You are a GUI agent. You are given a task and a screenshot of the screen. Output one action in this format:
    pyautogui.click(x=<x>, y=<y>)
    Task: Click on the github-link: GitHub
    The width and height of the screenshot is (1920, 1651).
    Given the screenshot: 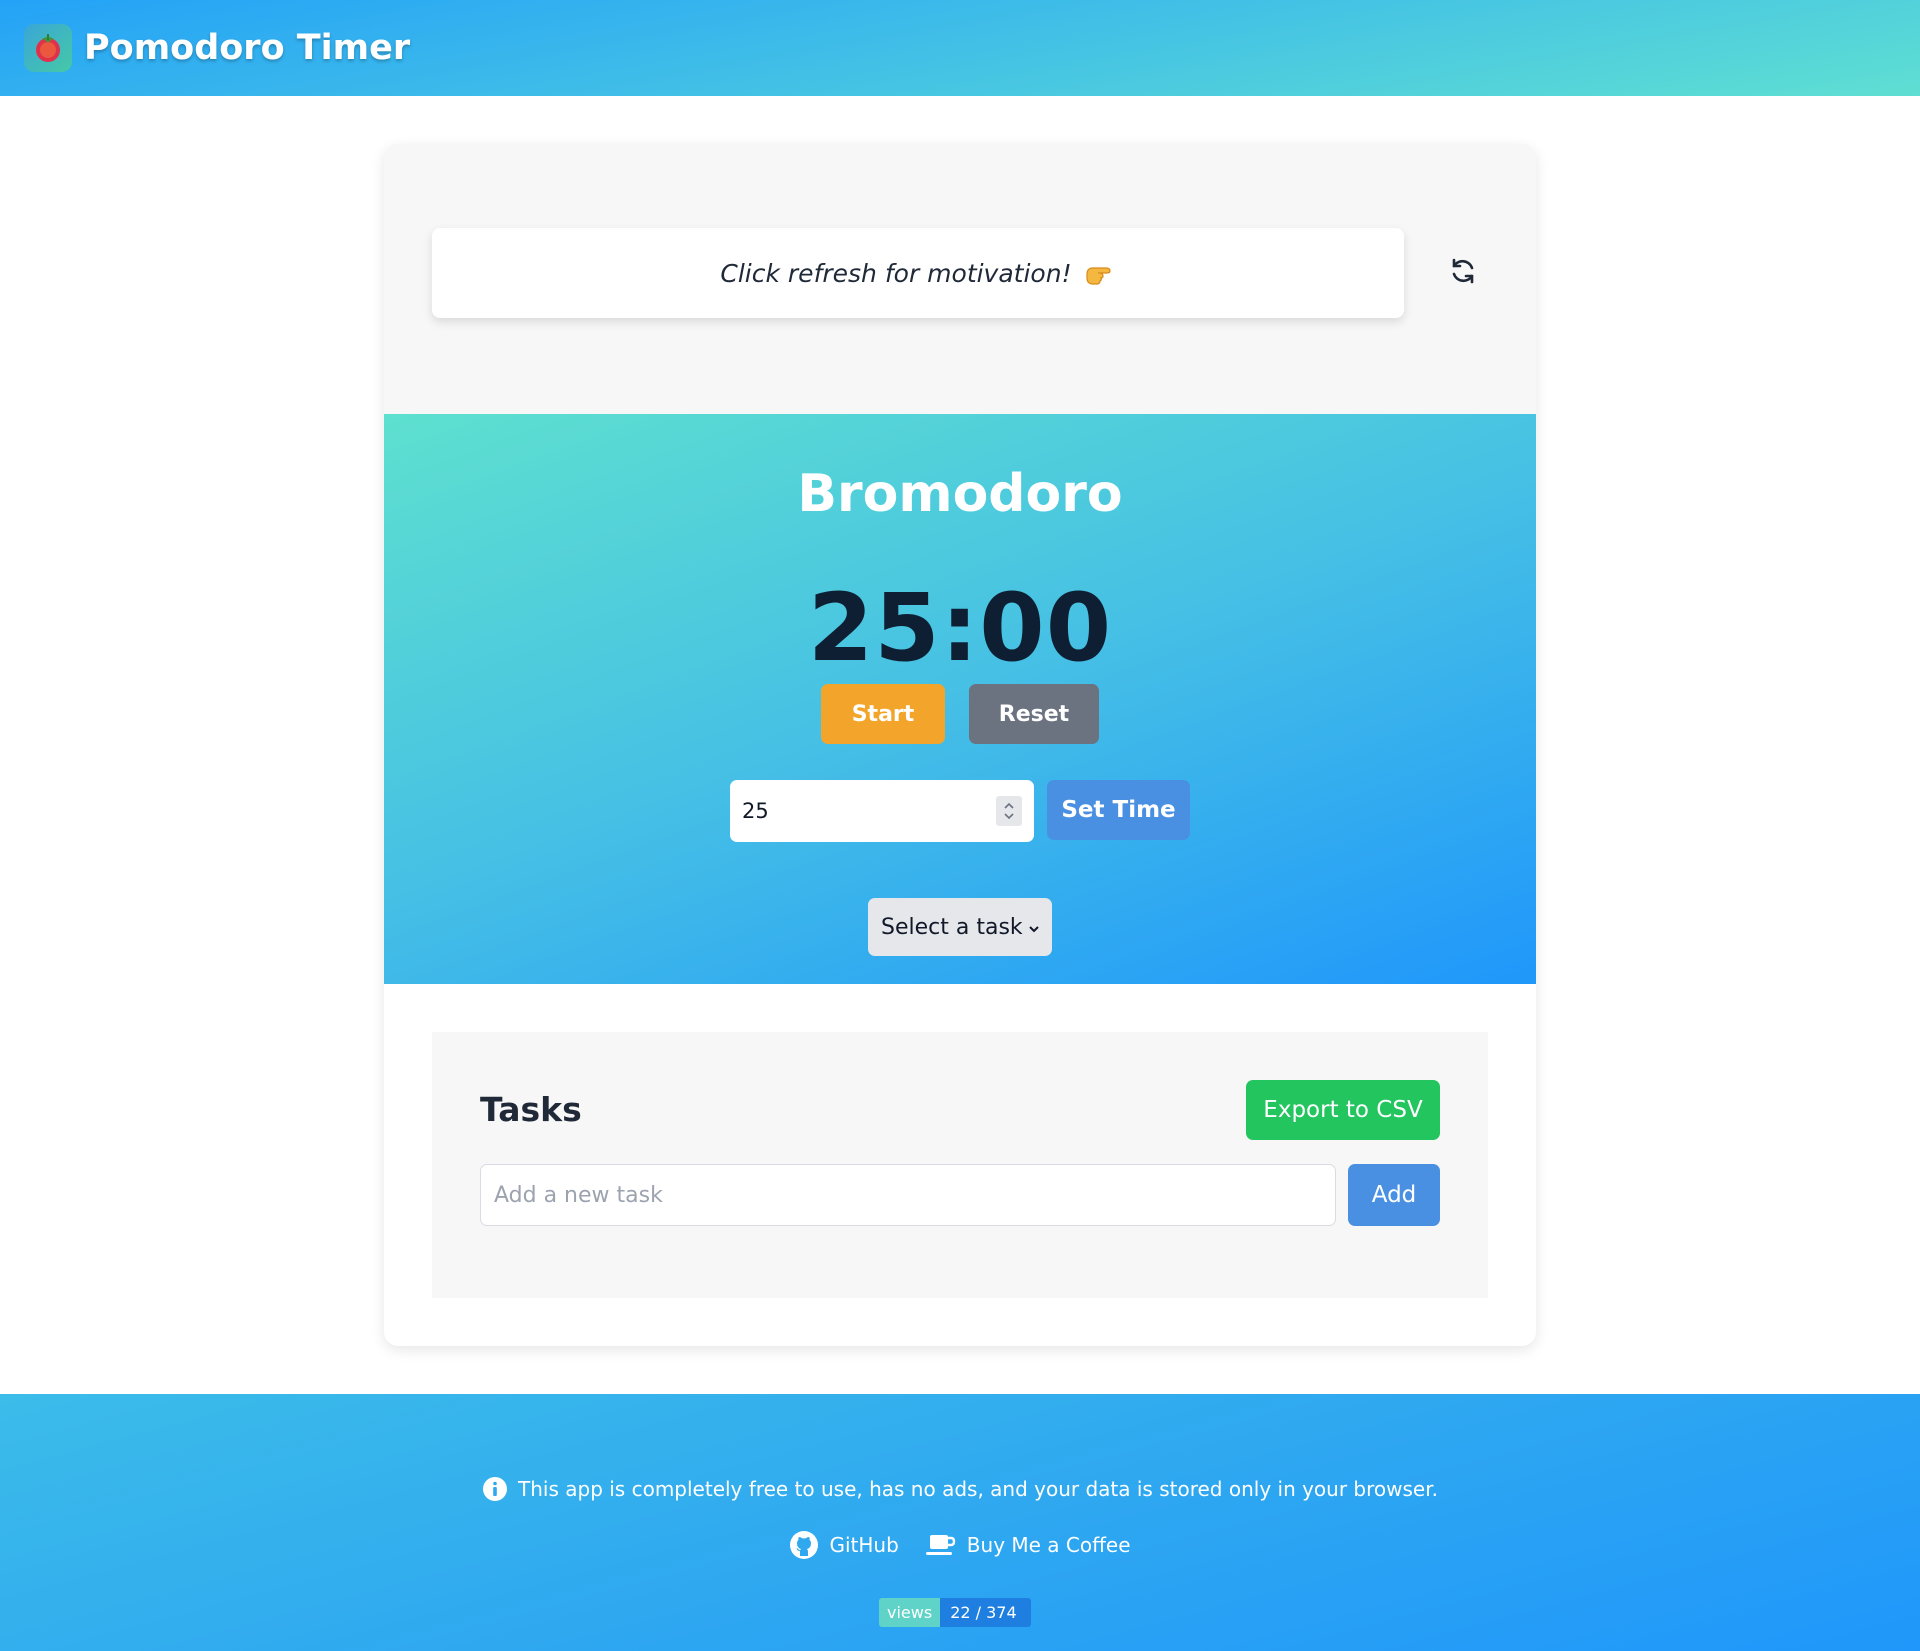 What is the action you would take?
    pyautogui.click(x=844, y=1545)
    